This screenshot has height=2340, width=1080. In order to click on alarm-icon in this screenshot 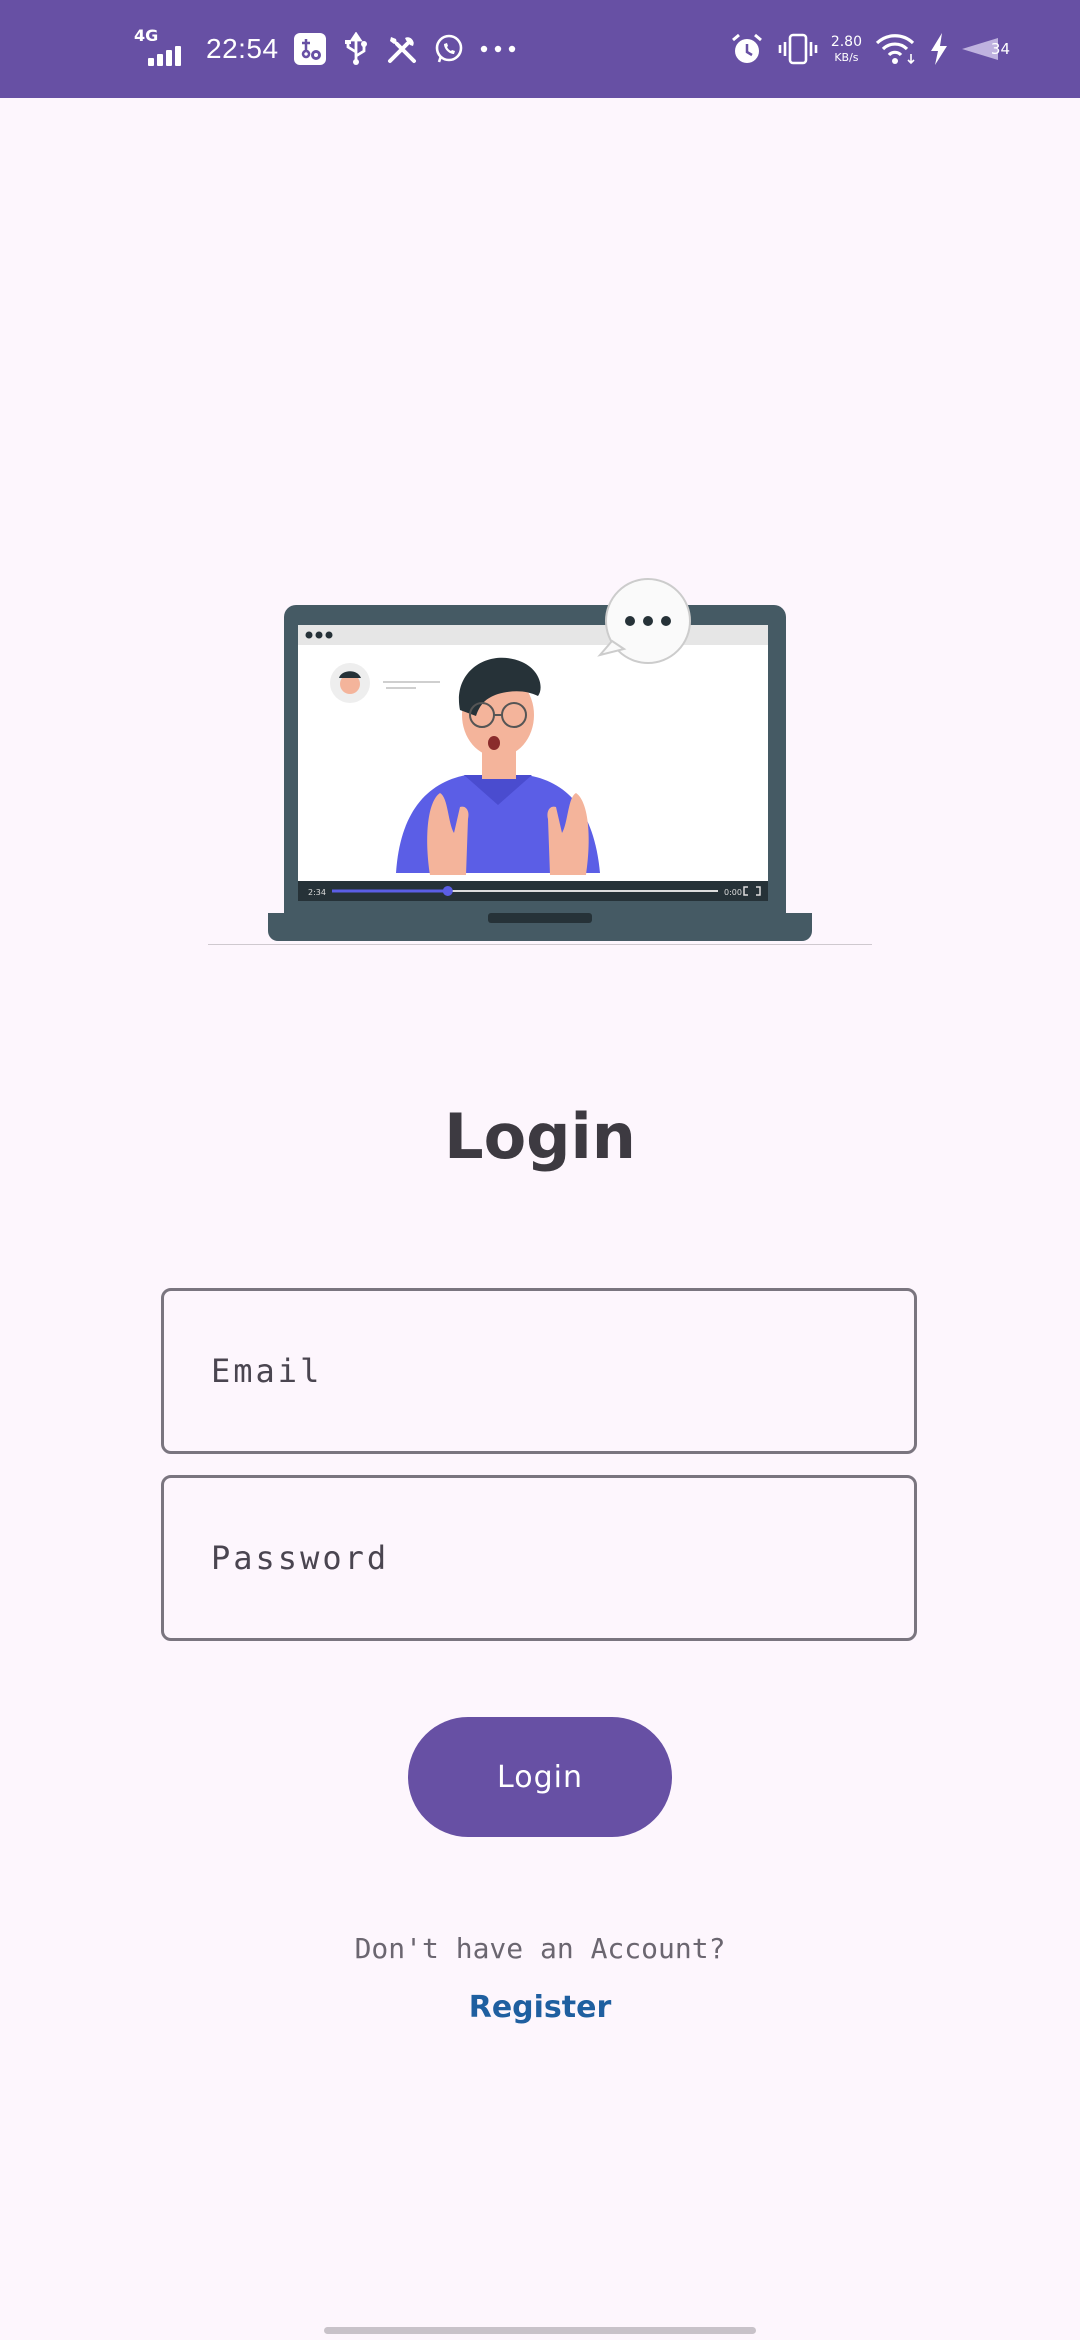, I will do `click(747, 49)`.